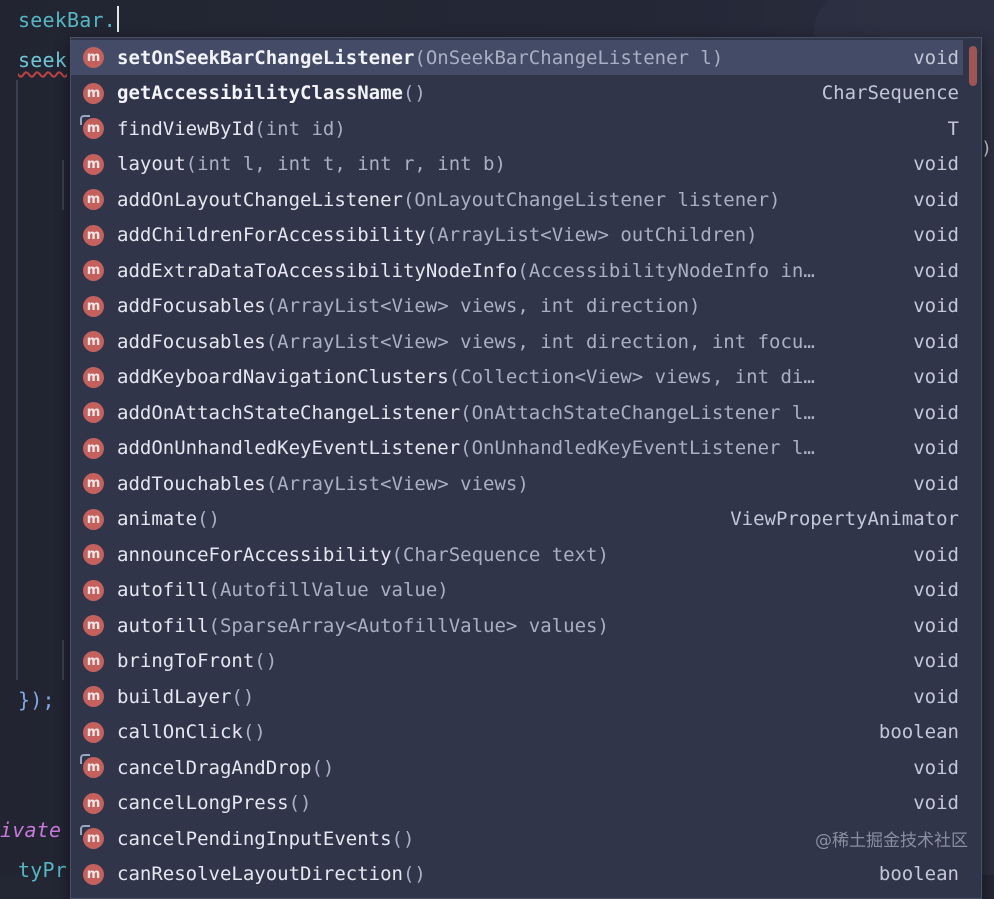  Describe the element at coordinates (973, 66) in the screenshot. I see `completion-scrollbar` at that location.